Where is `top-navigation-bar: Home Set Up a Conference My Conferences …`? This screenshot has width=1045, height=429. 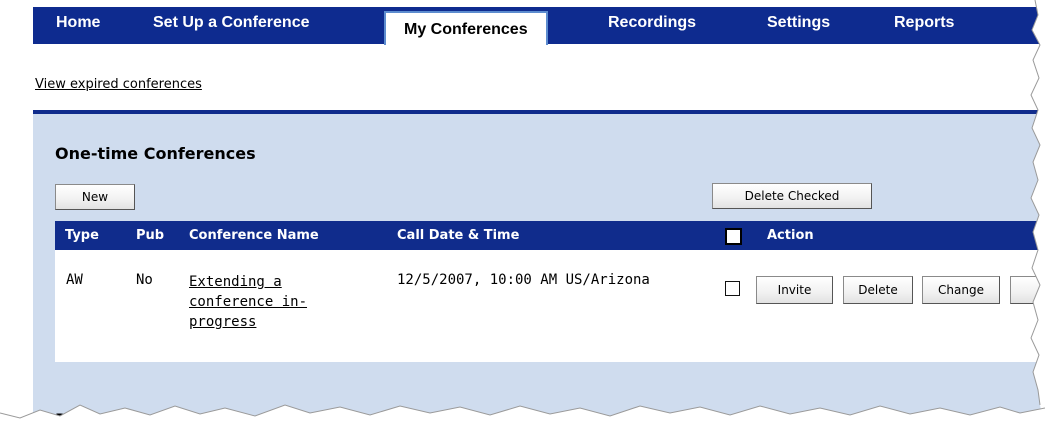
top-navigation-bar: Home Set Up a Conference My Conferences … is located at coordinates (539, 26).